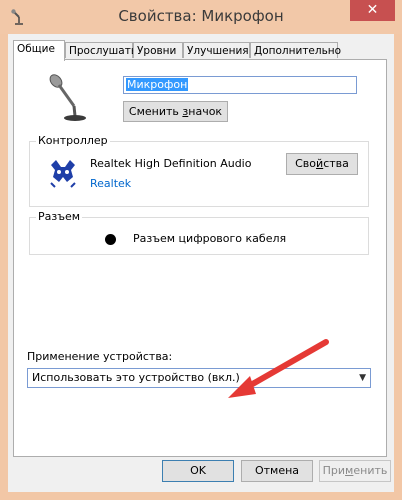  What do you see at coordinates (334, 470) in the screenshot?
I see `apply-label-prefix: При` at bounding box center [334, 470].